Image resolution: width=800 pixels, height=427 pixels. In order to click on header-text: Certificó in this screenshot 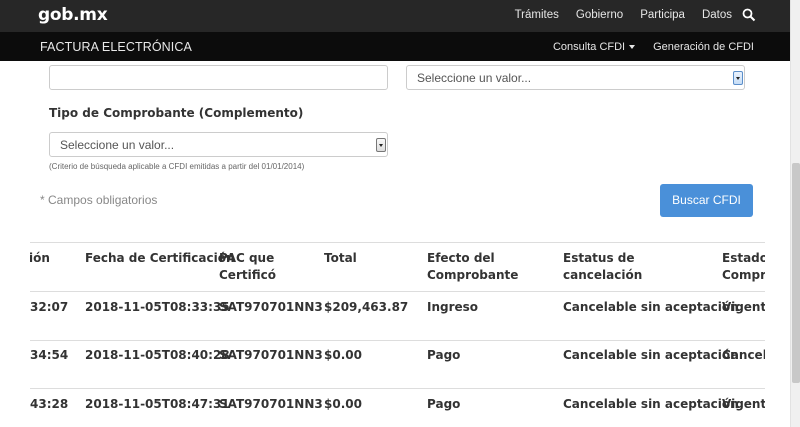, I will do `click(247, 275)`.